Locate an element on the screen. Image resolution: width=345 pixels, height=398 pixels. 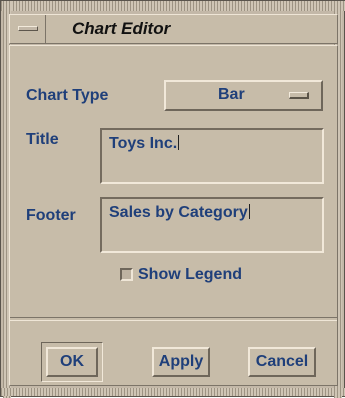
show-legend-label: Show Legend is located at coordinates (190, 275).